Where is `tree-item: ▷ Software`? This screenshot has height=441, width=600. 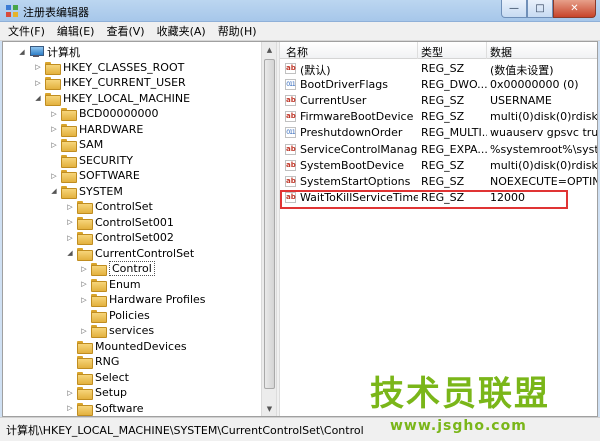 tree-item: ▷ Software is located at coordinates (104, 408).